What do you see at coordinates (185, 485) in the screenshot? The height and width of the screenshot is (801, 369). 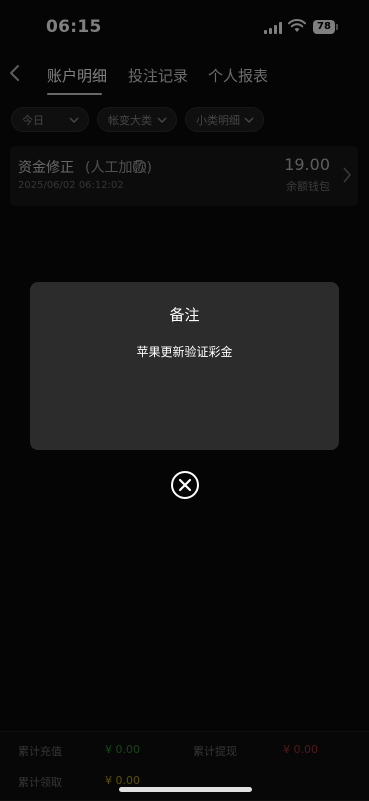 I see `close-icon` at bounding box center [185, 485].